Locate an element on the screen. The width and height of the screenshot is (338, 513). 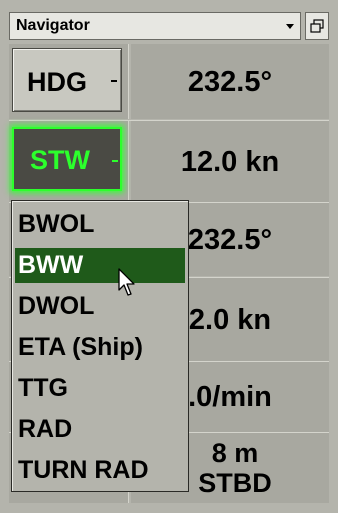
menu-item-bwol: BWOL is located at coordinates (100, 224).